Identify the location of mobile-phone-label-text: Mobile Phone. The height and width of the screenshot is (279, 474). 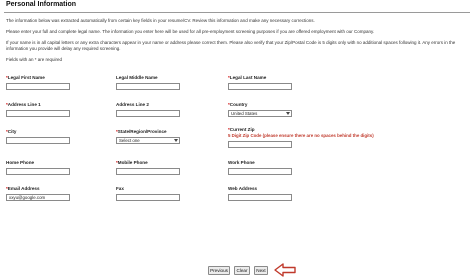
(132, 162).